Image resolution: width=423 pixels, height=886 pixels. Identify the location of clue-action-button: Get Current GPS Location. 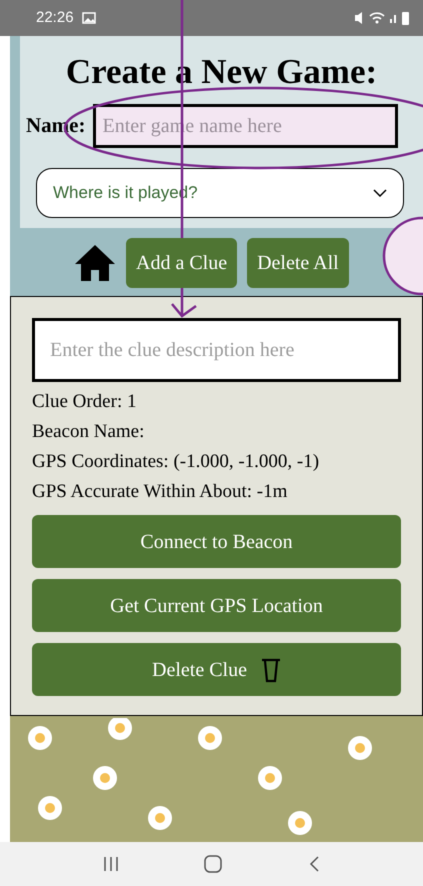
(216, 605).